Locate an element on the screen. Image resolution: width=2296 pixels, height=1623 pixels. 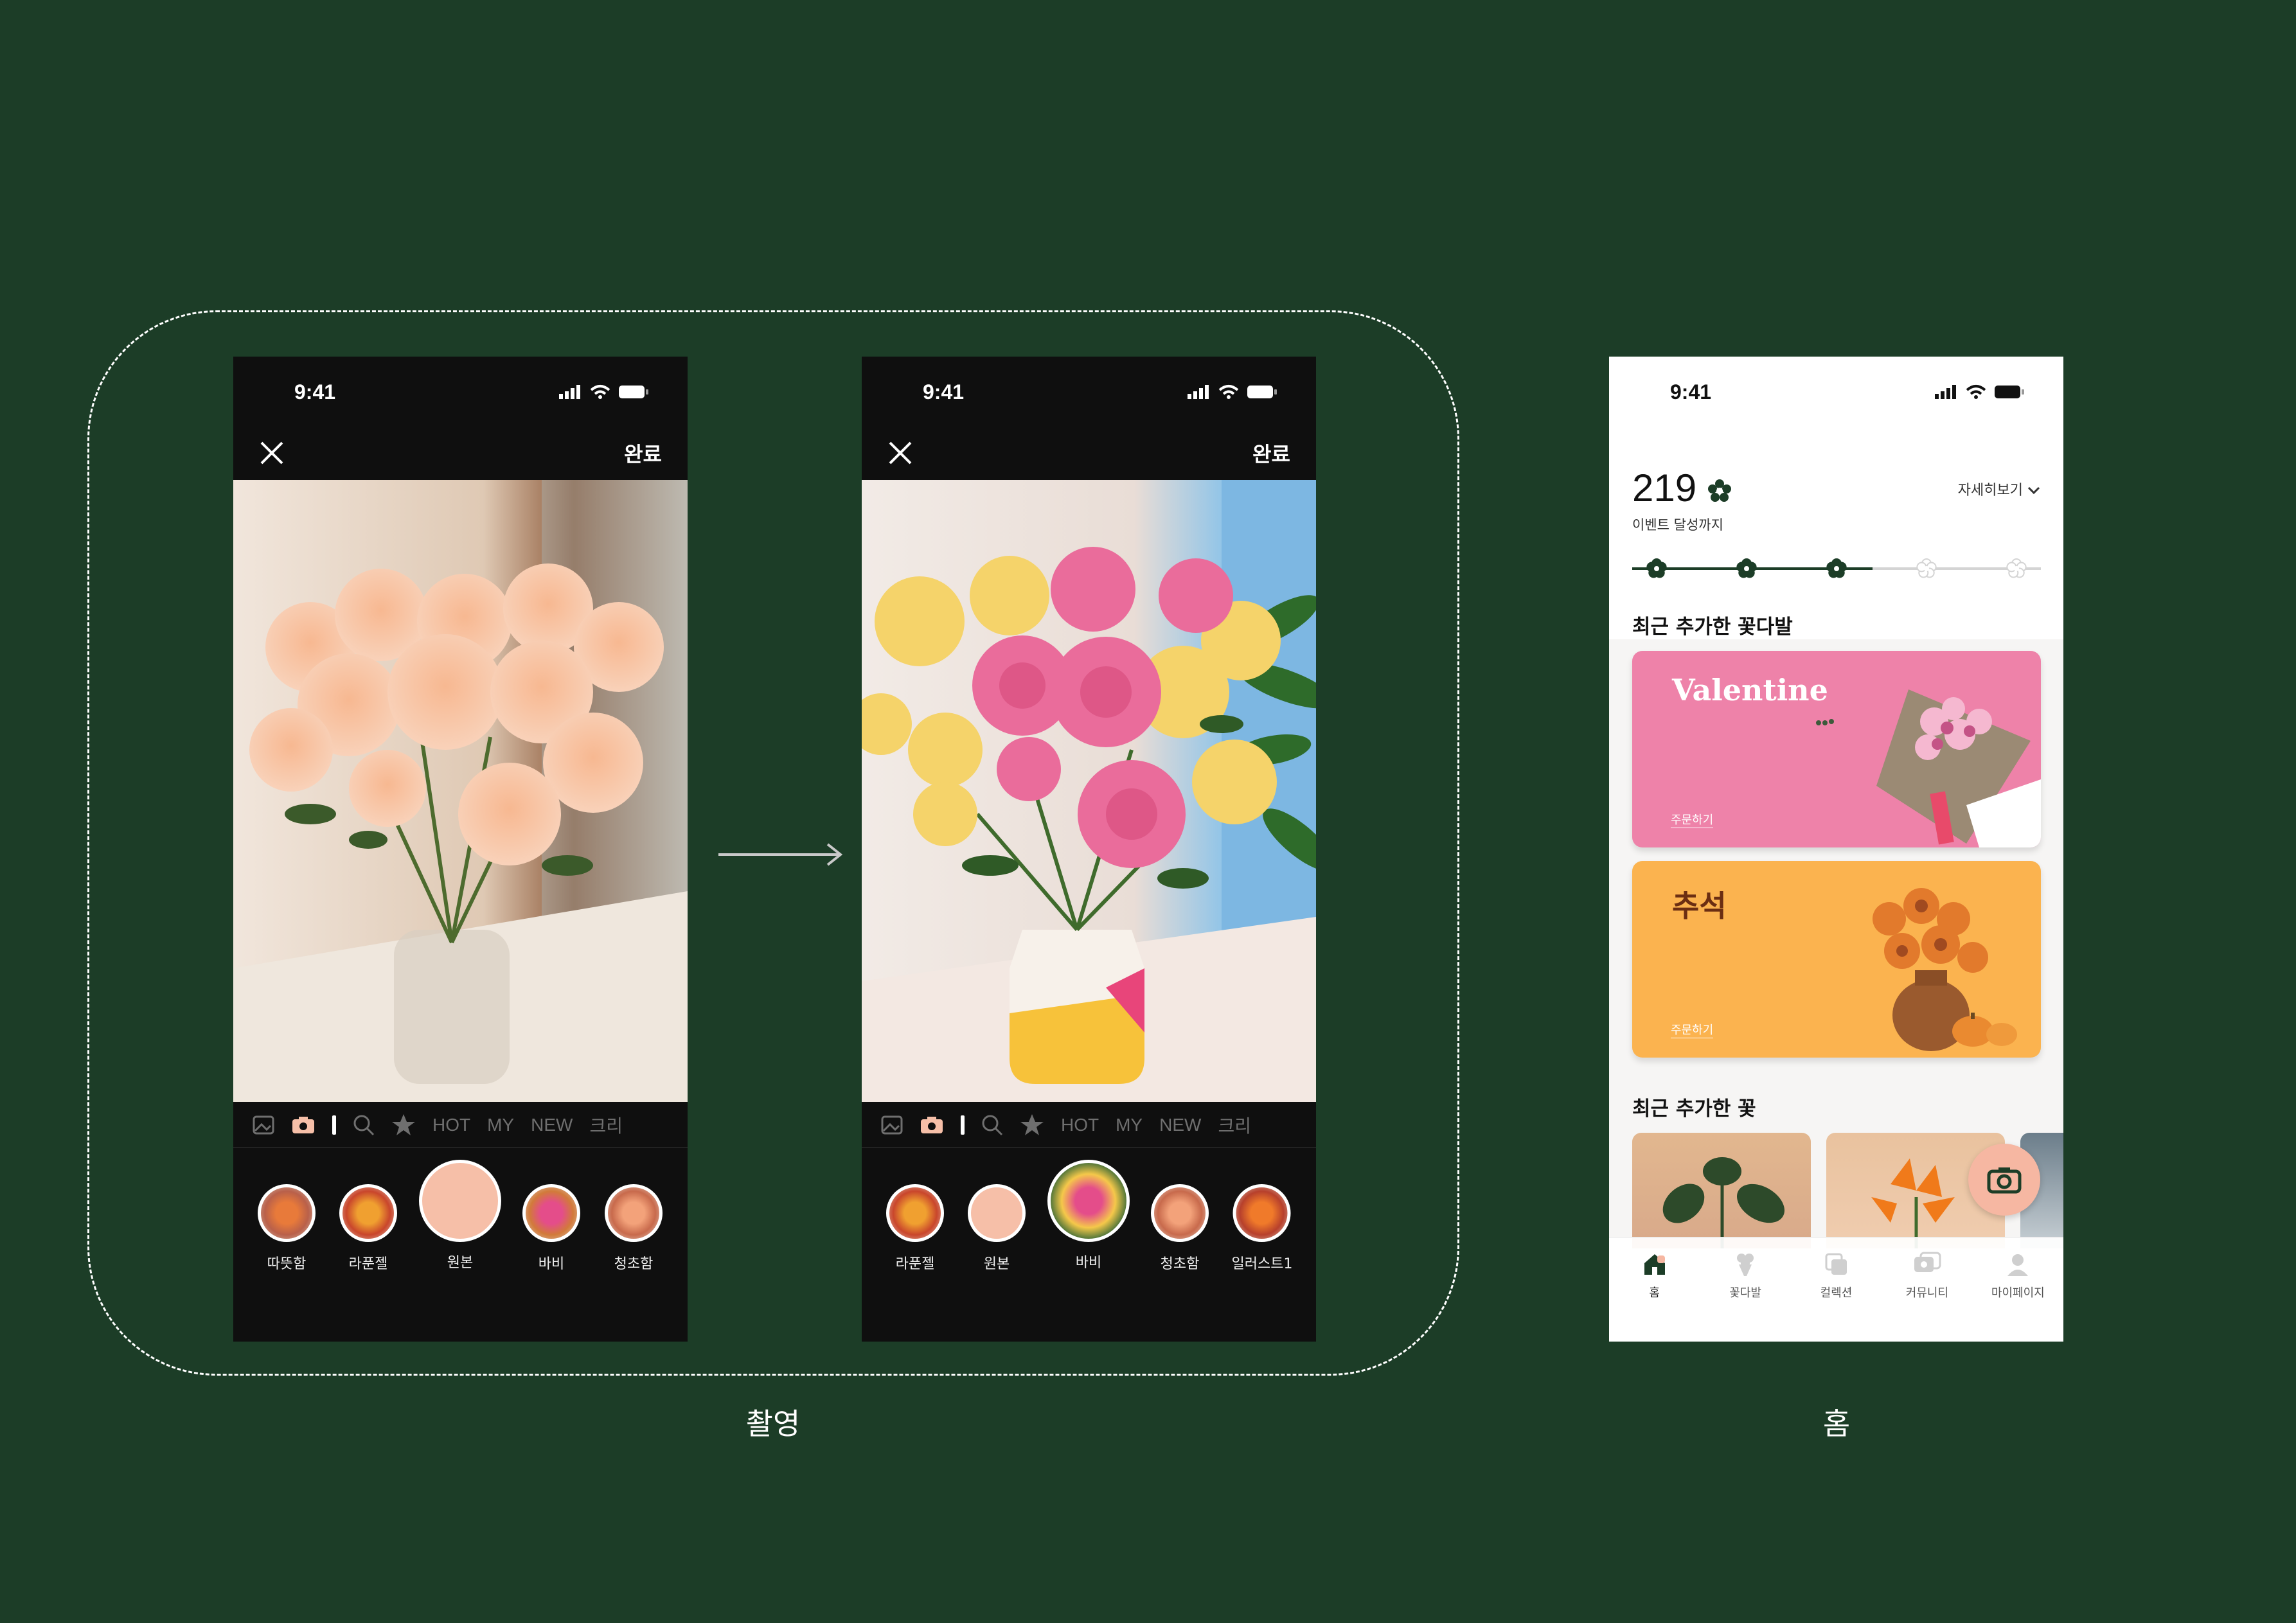
filter-item: 원본 is located at coordinates (997, 1228).